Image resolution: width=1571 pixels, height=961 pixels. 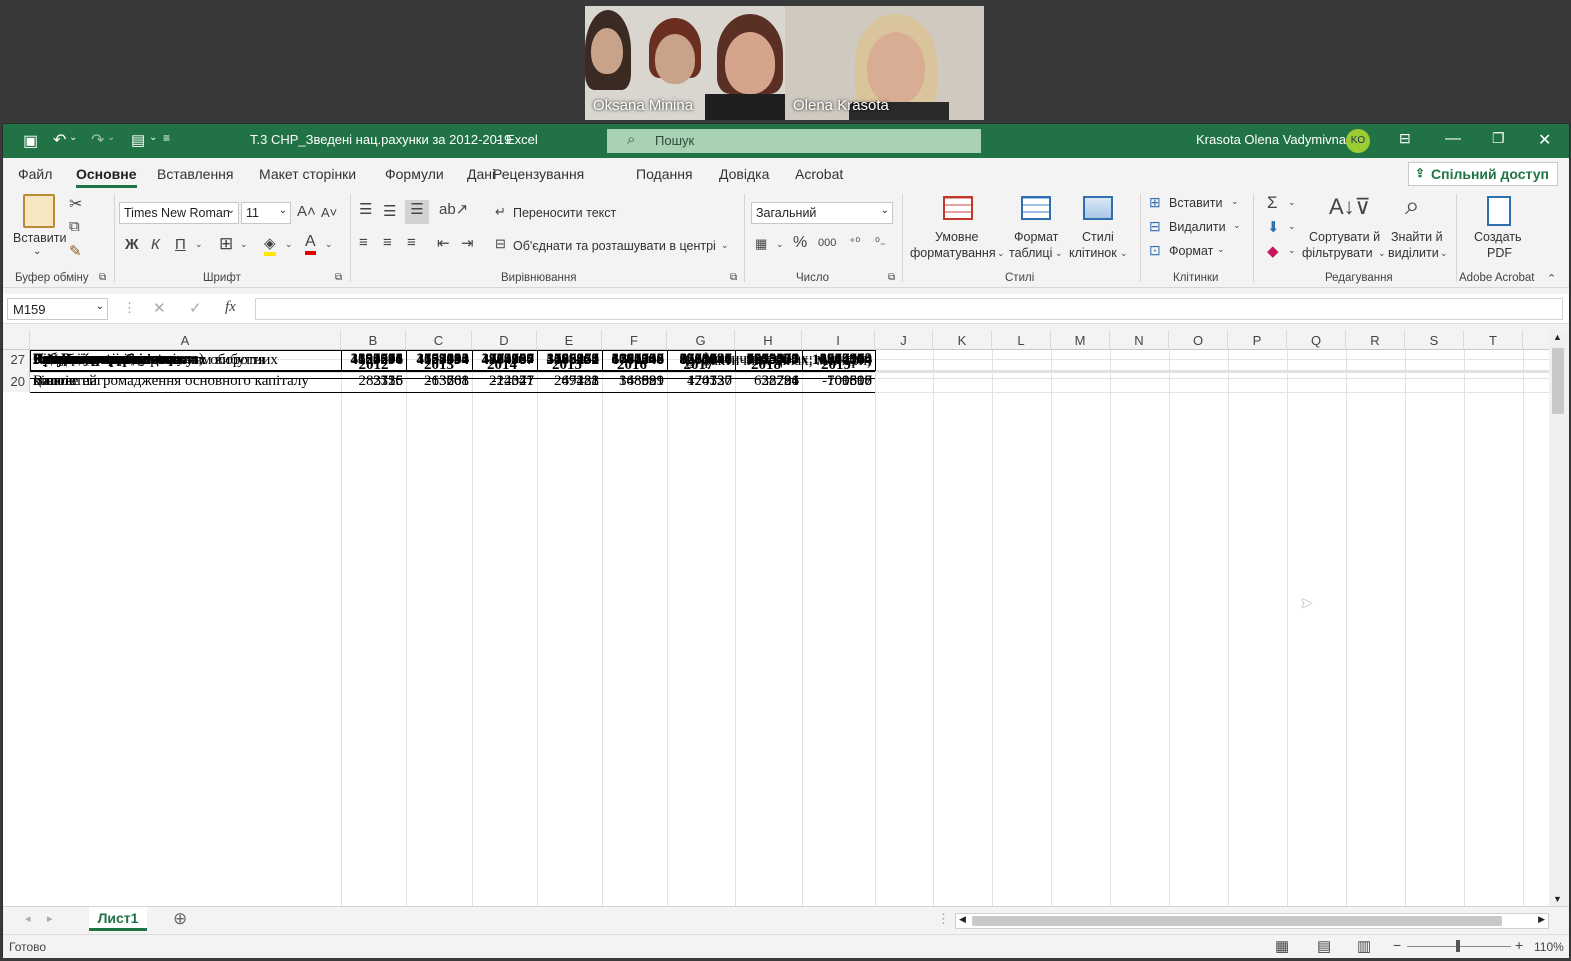 I want to click on align-right-icon: ≡, so click(x=411, y=242).